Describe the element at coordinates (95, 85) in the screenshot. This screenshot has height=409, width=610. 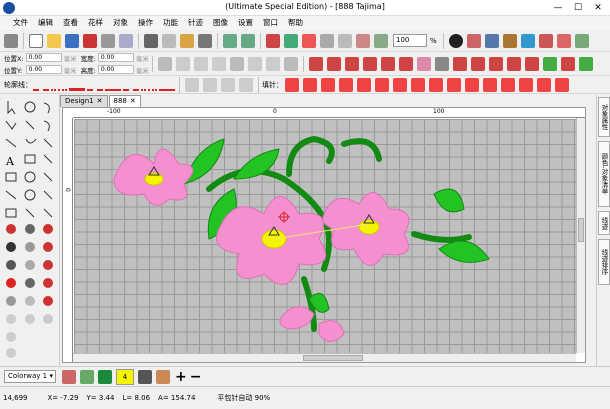
I see `outline-motif-icon` at that location.